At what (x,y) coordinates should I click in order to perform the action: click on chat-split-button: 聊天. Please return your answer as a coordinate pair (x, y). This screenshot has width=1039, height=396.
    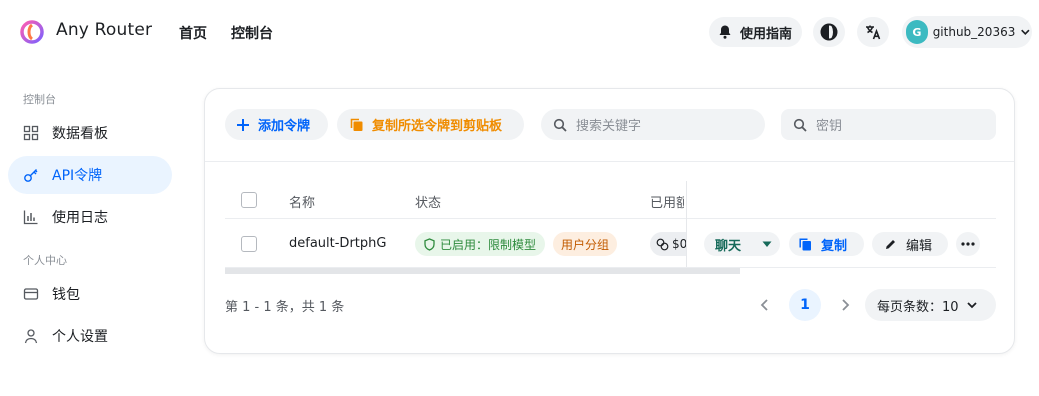
    Looking at the image, I should click on (742, 244).